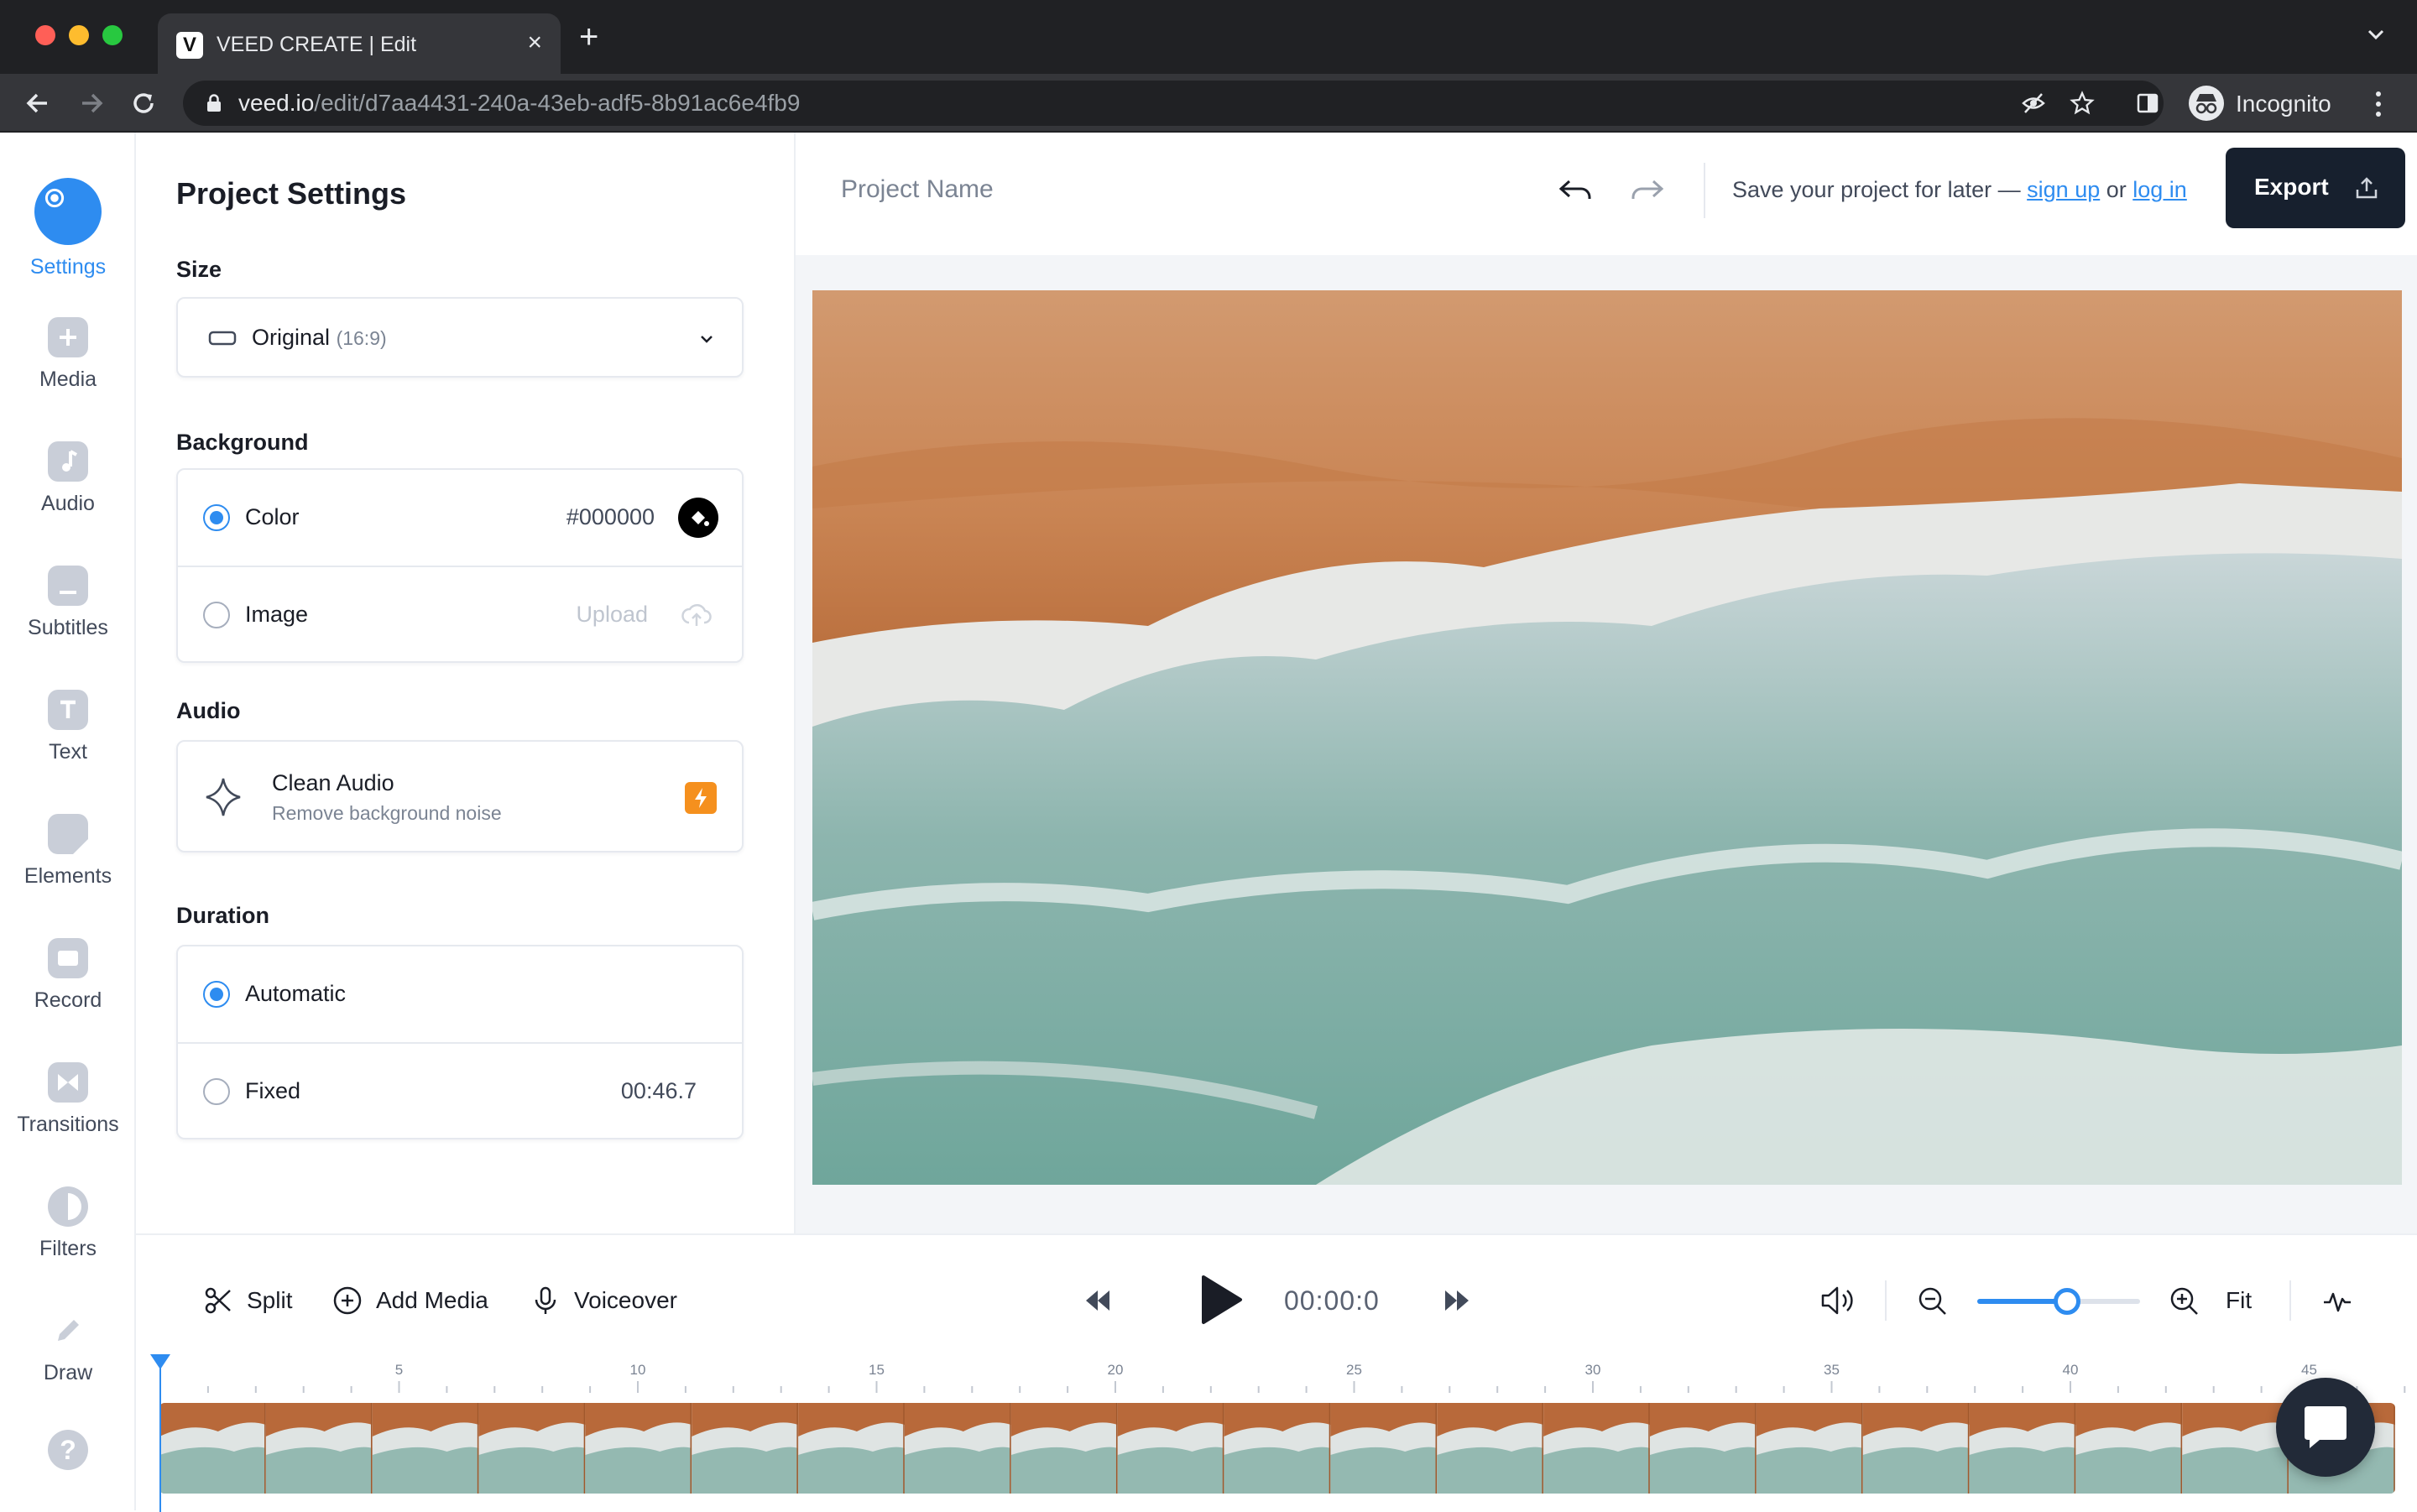 Image resolution: width=2417 pixels, height=1512 pixels. What do you see at coordinates (696, 615) in the screenshot?
I see `cloud-upload-icon` at bounding box center [696, 615].